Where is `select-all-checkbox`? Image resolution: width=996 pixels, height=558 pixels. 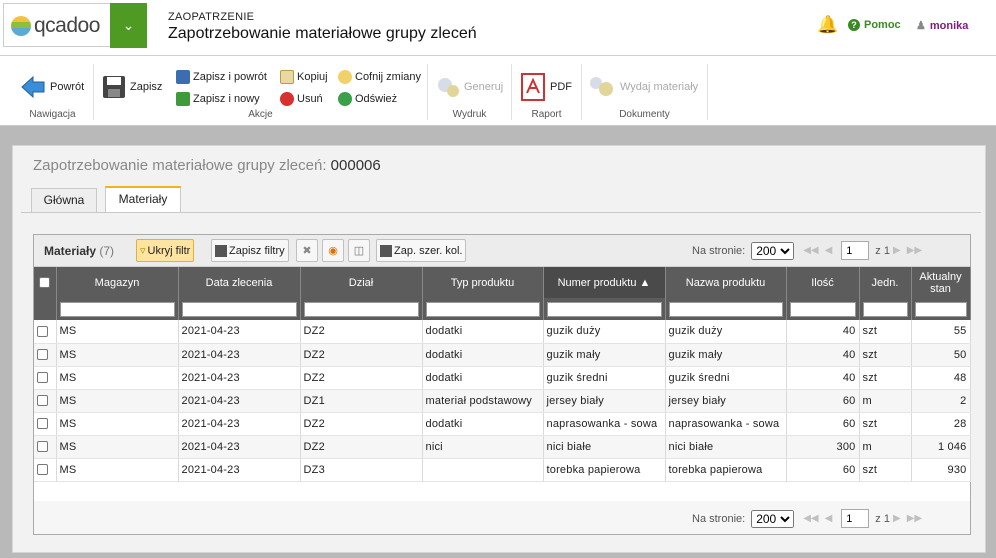
select-all-checkbox is located at coordinates (45, 283).